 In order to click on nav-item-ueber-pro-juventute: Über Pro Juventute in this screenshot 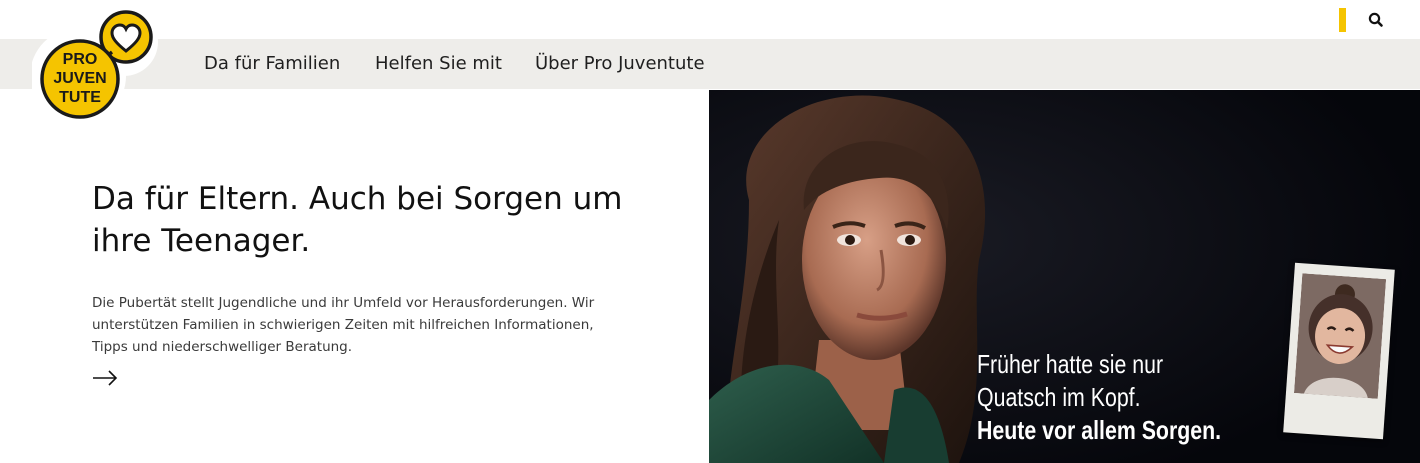, I will do `click(620, 64)`.